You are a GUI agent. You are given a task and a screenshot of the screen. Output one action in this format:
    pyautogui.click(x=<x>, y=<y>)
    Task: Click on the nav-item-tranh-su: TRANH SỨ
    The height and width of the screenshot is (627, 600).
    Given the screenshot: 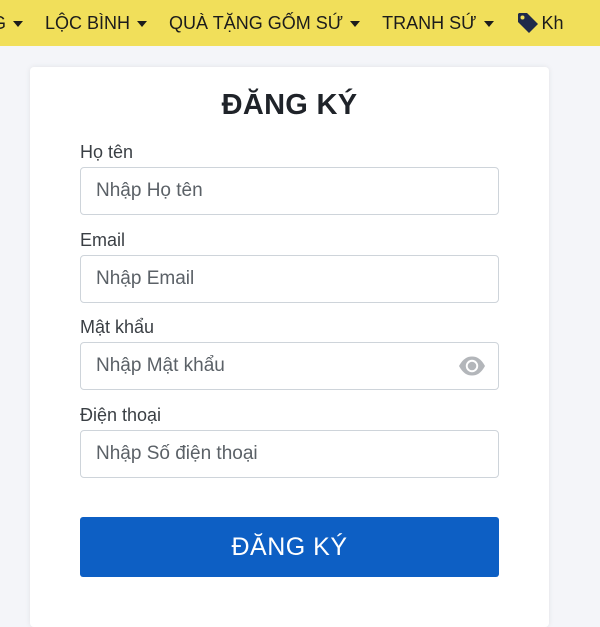 What is the action you would take?
    pyautogui.click(x=438, y=23)
    